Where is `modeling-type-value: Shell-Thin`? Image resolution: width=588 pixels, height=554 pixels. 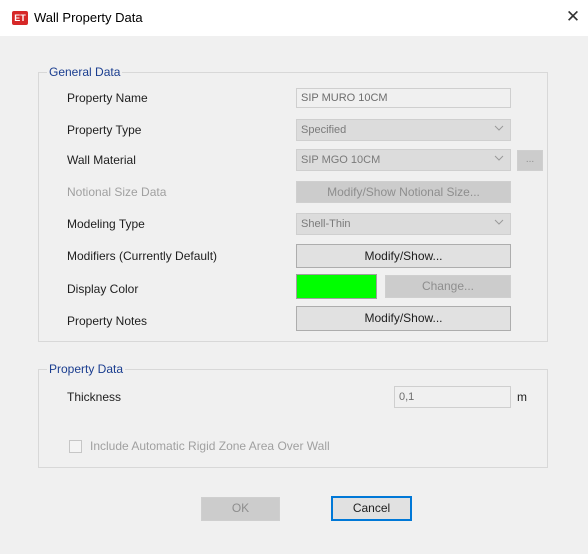
modeling-type-value: Shell-Thin is located at coordinates (326, 224).